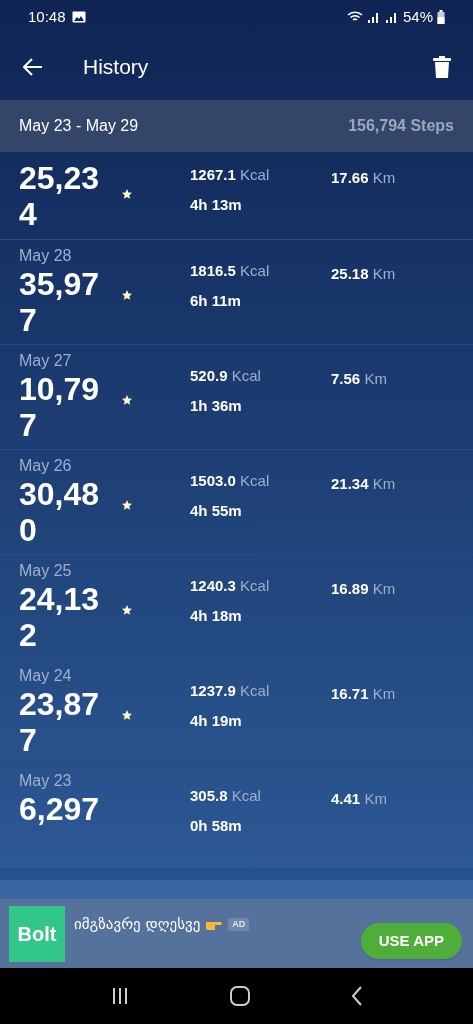 The height and width of the screenshot is (1024, 473). What do you see at coordinates (60, 722) in the screenshot?
I see `step-count: 23,877` at bounding box center [60, 722].